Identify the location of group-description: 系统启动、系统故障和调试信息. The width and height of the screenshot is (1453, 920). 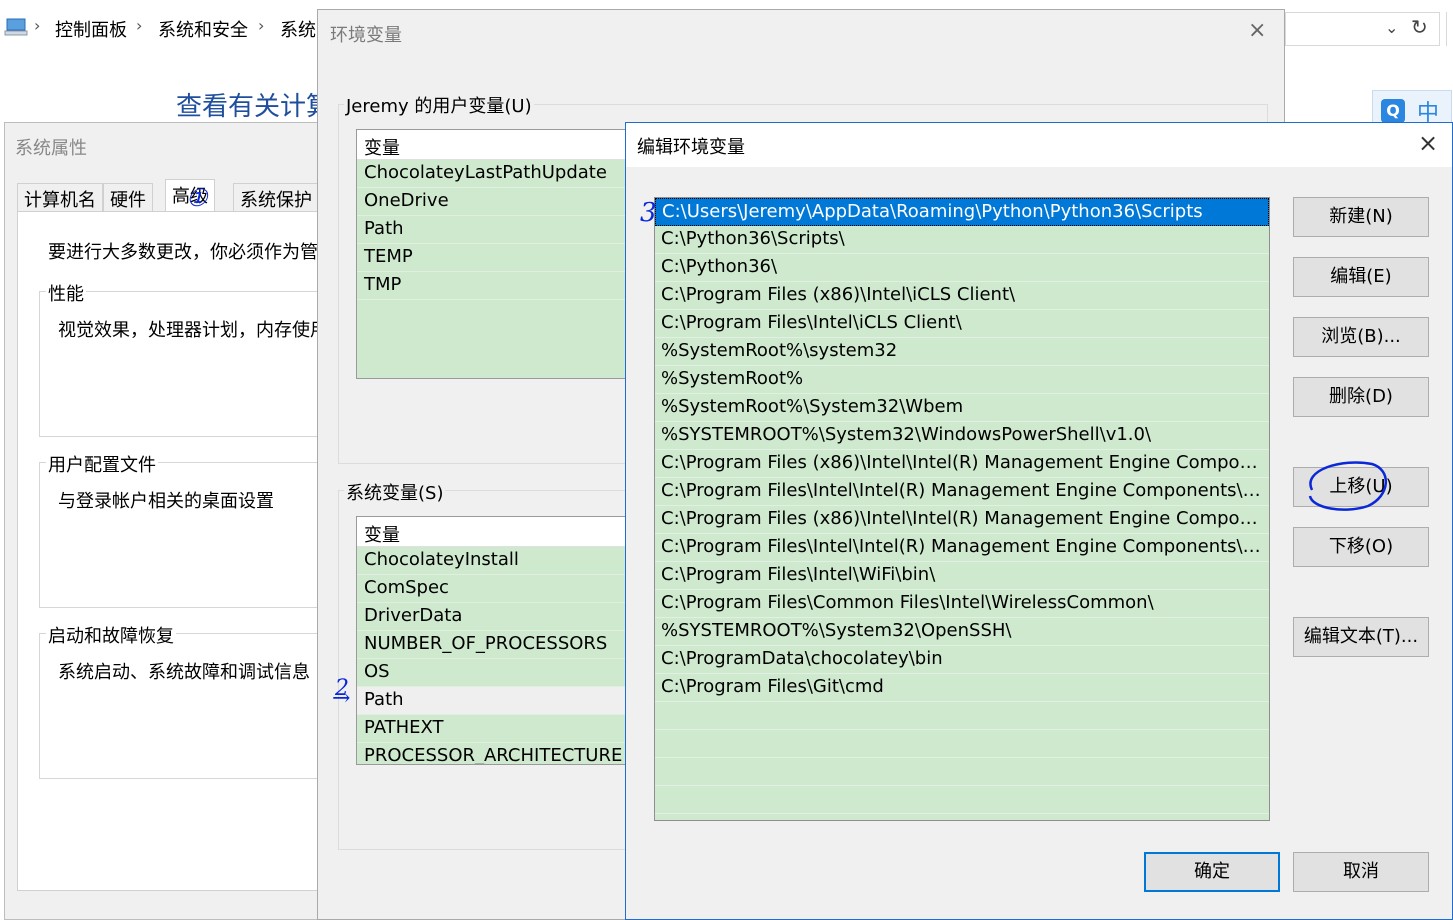
(184, 672).